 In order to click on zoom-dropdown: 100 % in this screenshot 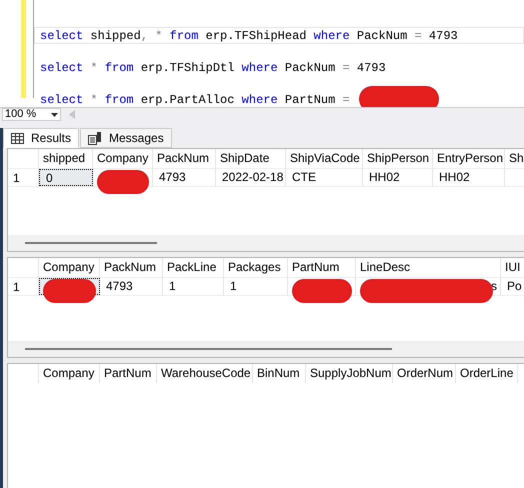, I will do `click(31, 114)`.